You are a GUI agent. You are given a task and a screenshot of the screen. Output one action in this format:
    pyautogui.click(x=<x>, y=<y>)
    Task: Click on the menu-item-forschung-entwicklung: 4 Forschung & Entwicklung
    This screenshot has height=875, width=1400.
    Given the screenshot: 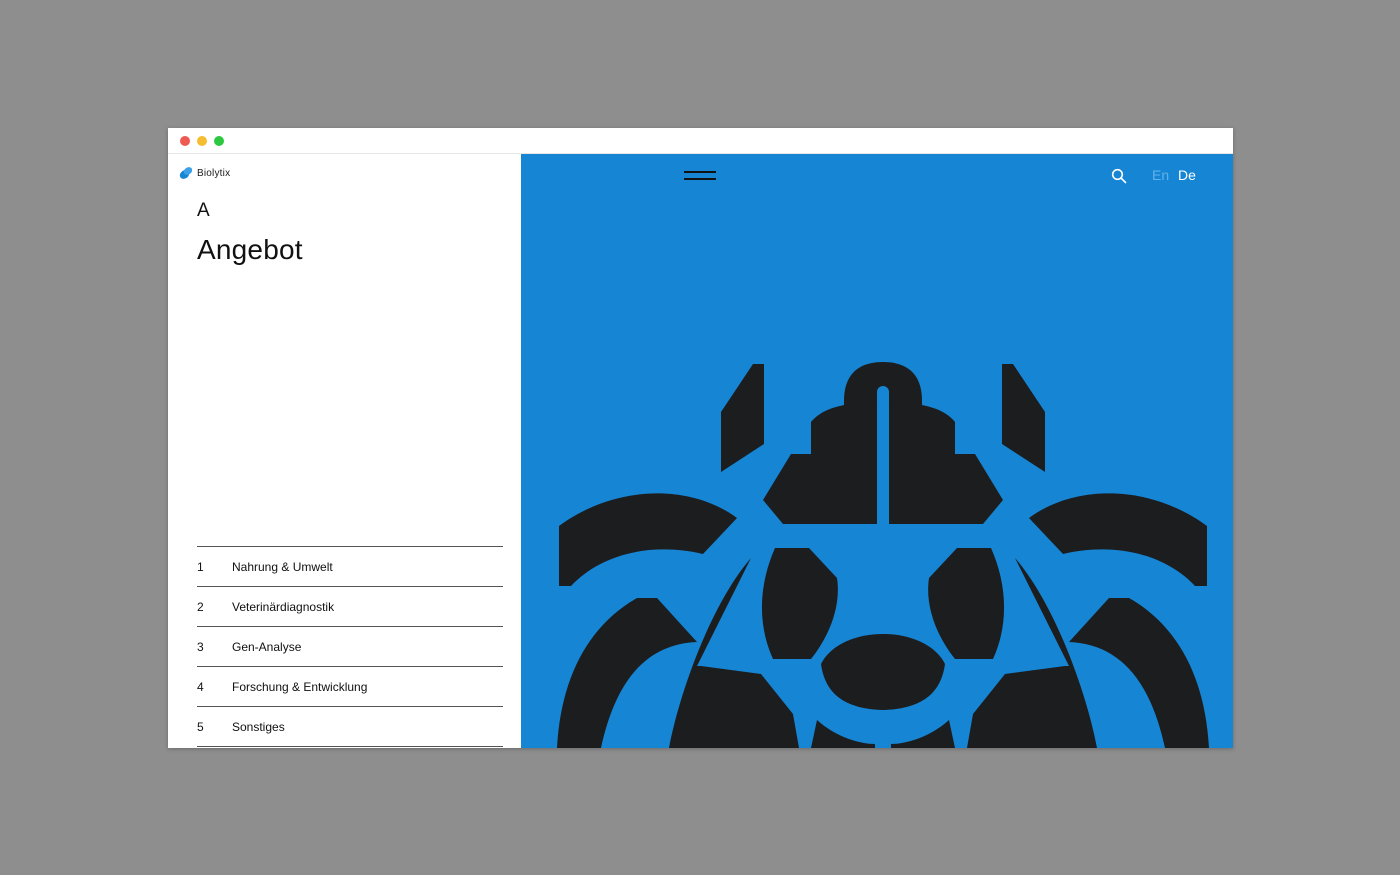 What is the action you would take?
    pyautogui.click(x=350, y=687)
    